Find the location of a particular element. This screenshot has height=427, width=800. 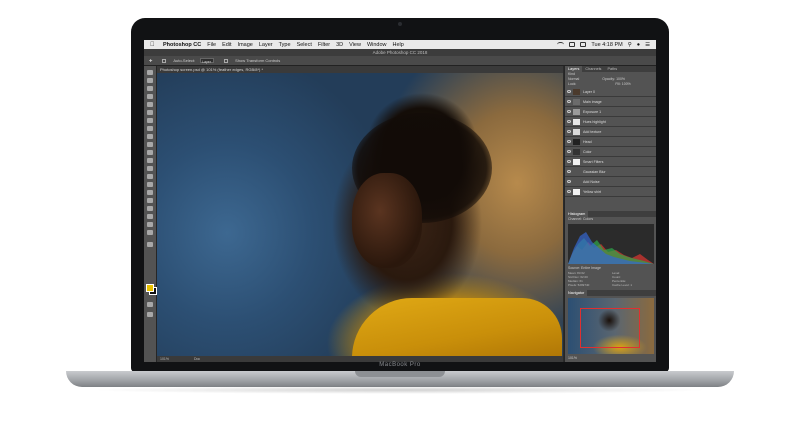

layer-row: Color is located at coordinates (610, 152).